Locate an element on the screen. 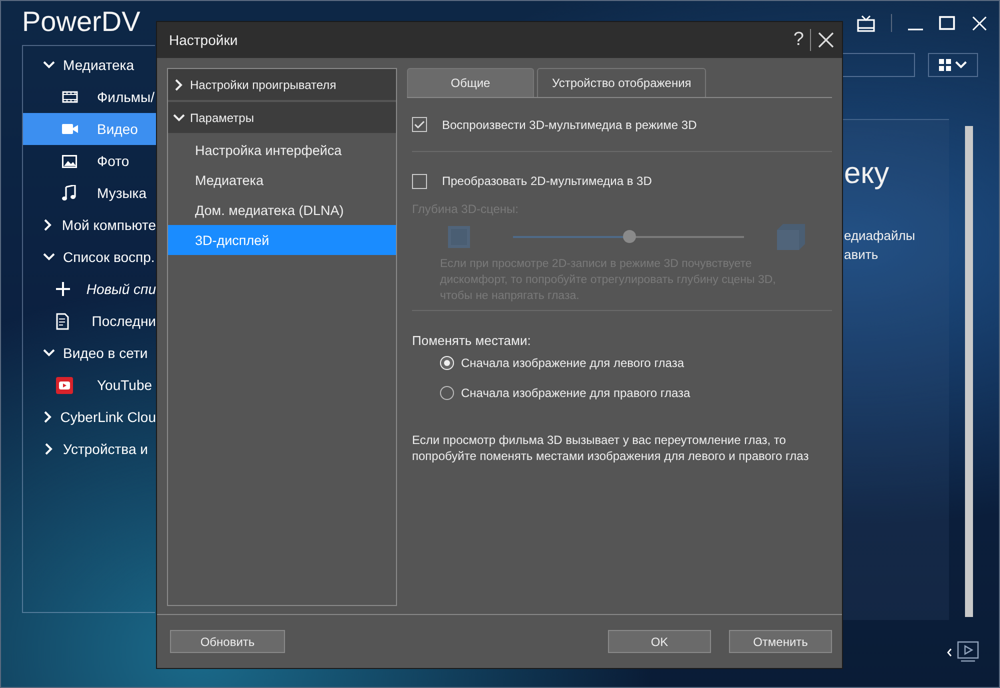 Image resolution: width=1000 pixels, height=688 pixels. image-icon is located at coordinates (69, 161).